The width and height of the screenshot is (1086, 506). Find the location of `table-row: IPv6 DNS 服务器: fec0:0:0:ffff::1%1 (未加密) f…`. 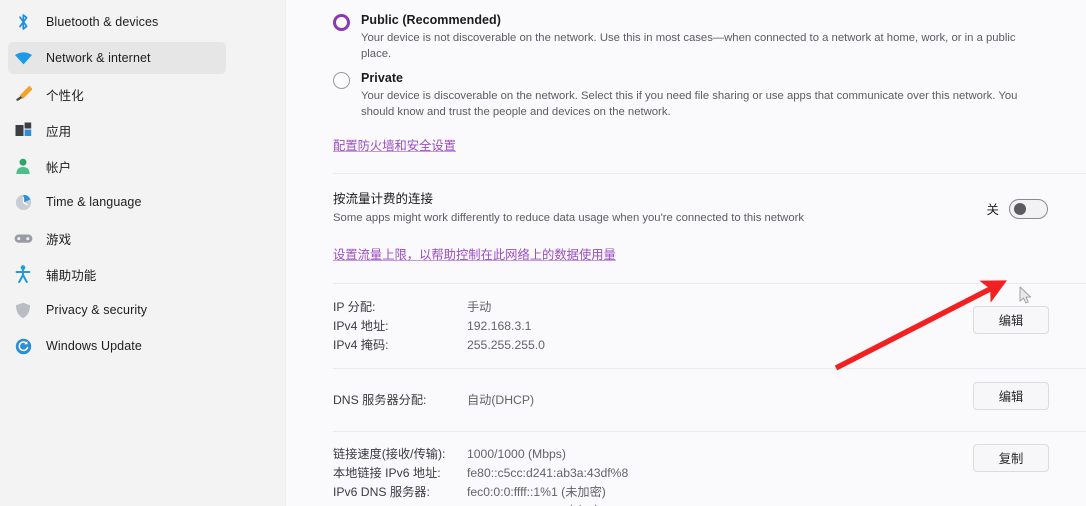

table-row: IPv6 DNS 服务器: fec0:0:0:ffff::1%1 (未加密) f… is located at coordinates (687, 494).